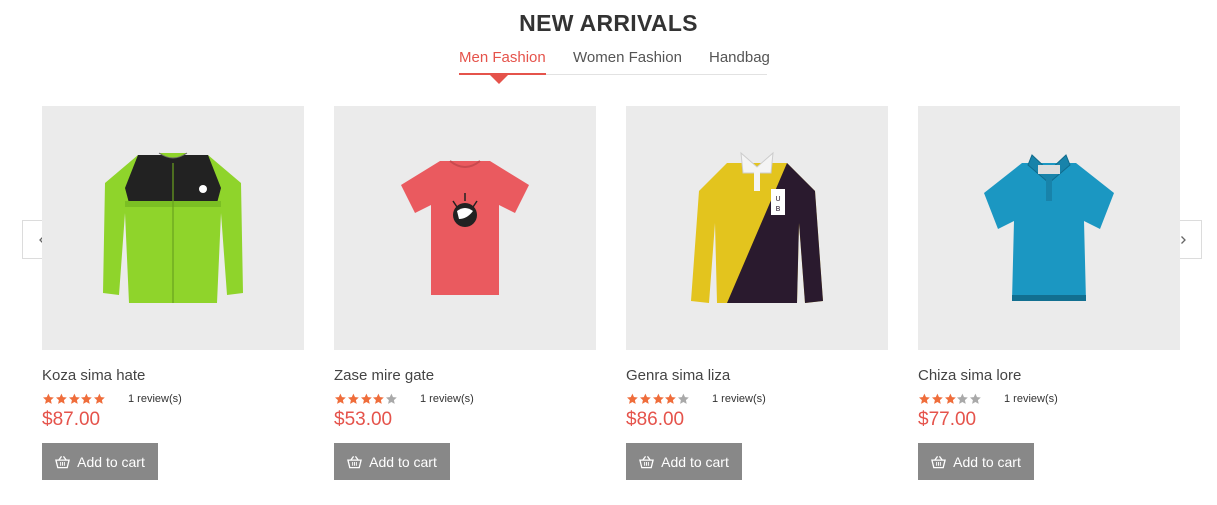 Image resolution: width=1217 pixels, height=505 pixels. I want to click on tab-handbag: Handbag, so click(739, 61).